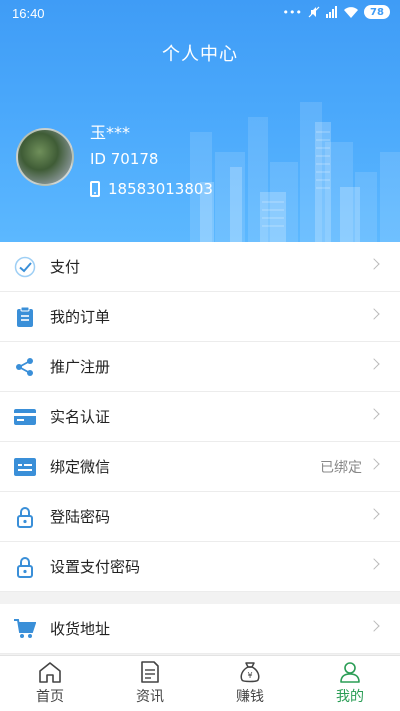  Describe the element at coordinates (200, 517) in the screenshot. I see `menu-item-login-password: 登陆密码` at that location.